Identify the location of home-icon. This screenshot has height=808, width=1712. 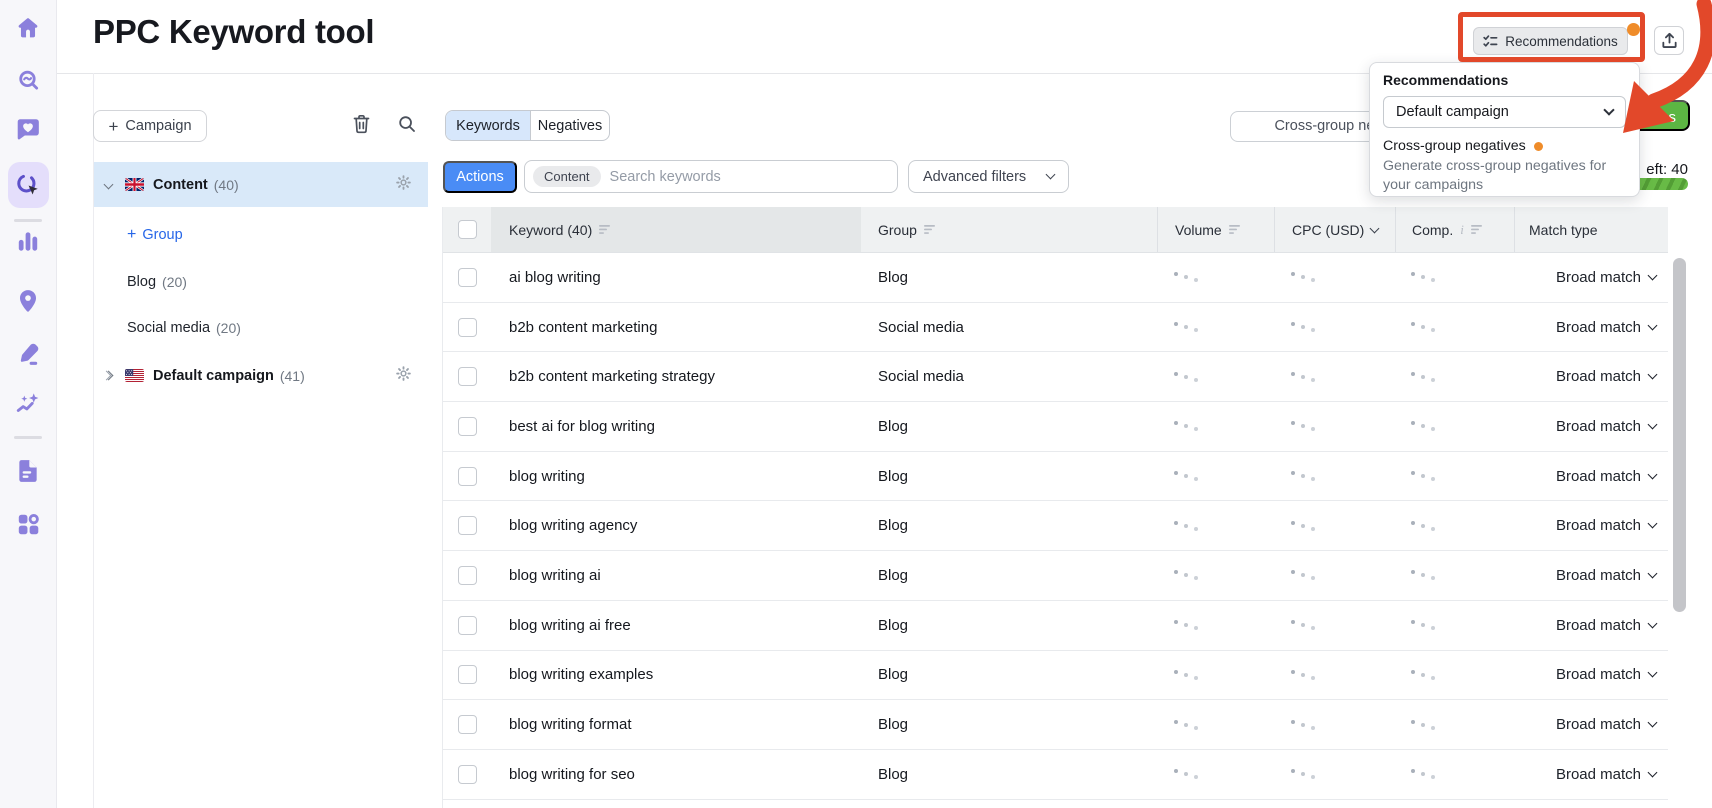
(28, 28).